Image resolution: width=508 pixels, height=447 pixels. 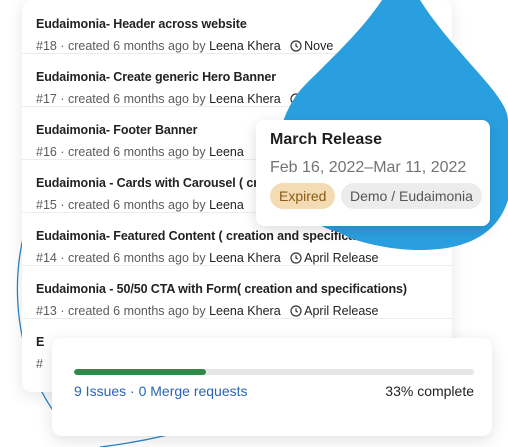 I want to click on issue-number: #15, so click(x=46, y=205).